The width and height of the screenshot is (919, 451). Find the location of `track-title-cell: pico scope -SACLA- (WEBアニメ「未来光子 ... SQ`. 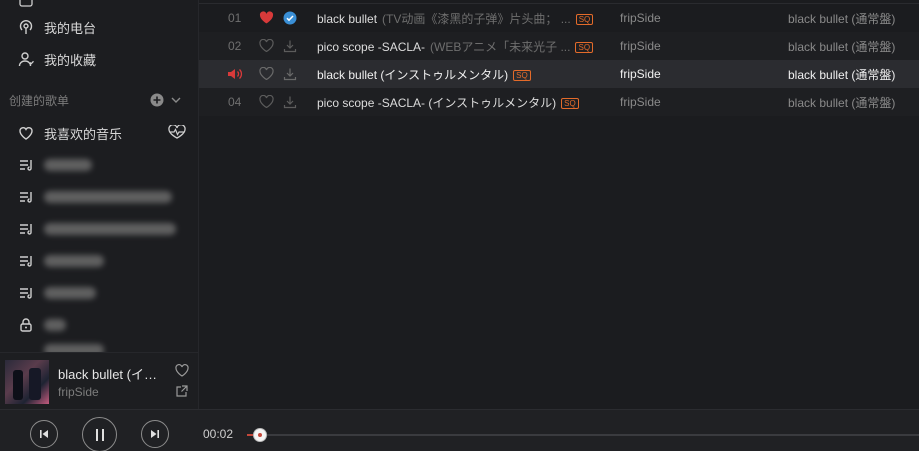

track-title-cell: pico scope -SACLA- (WEBアニメ「未来光子 ... SQ is located at coordinates (455, 46).